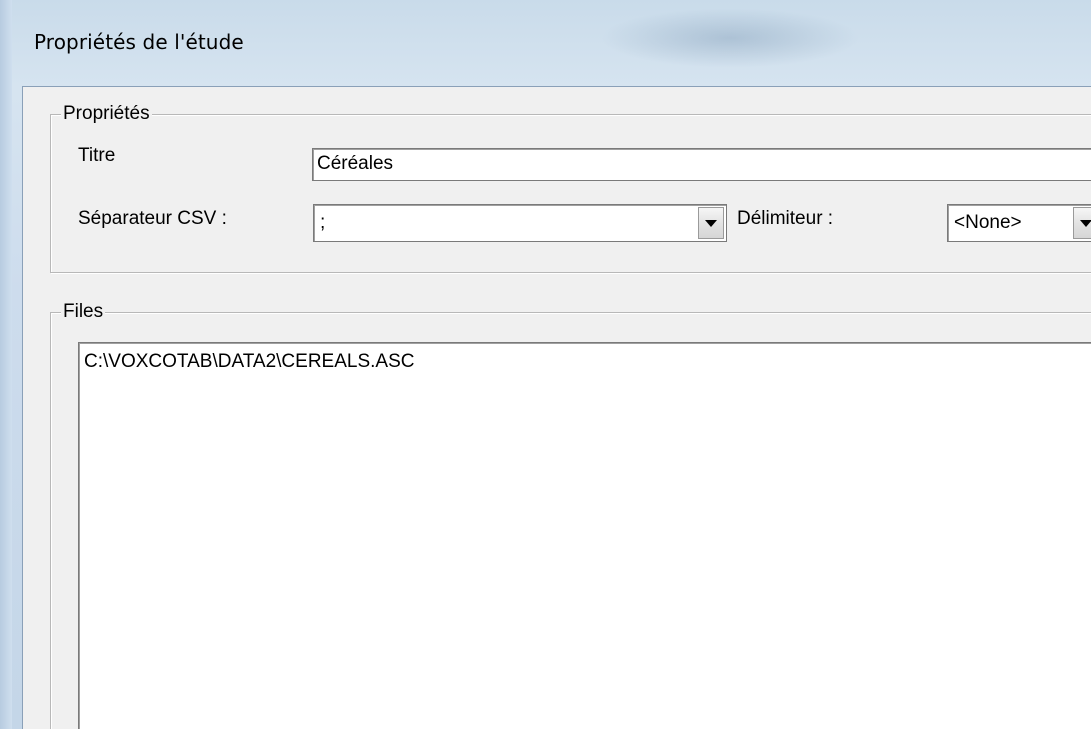  I want to click on properties-group-legend: Propriétés, so click(106, 113).